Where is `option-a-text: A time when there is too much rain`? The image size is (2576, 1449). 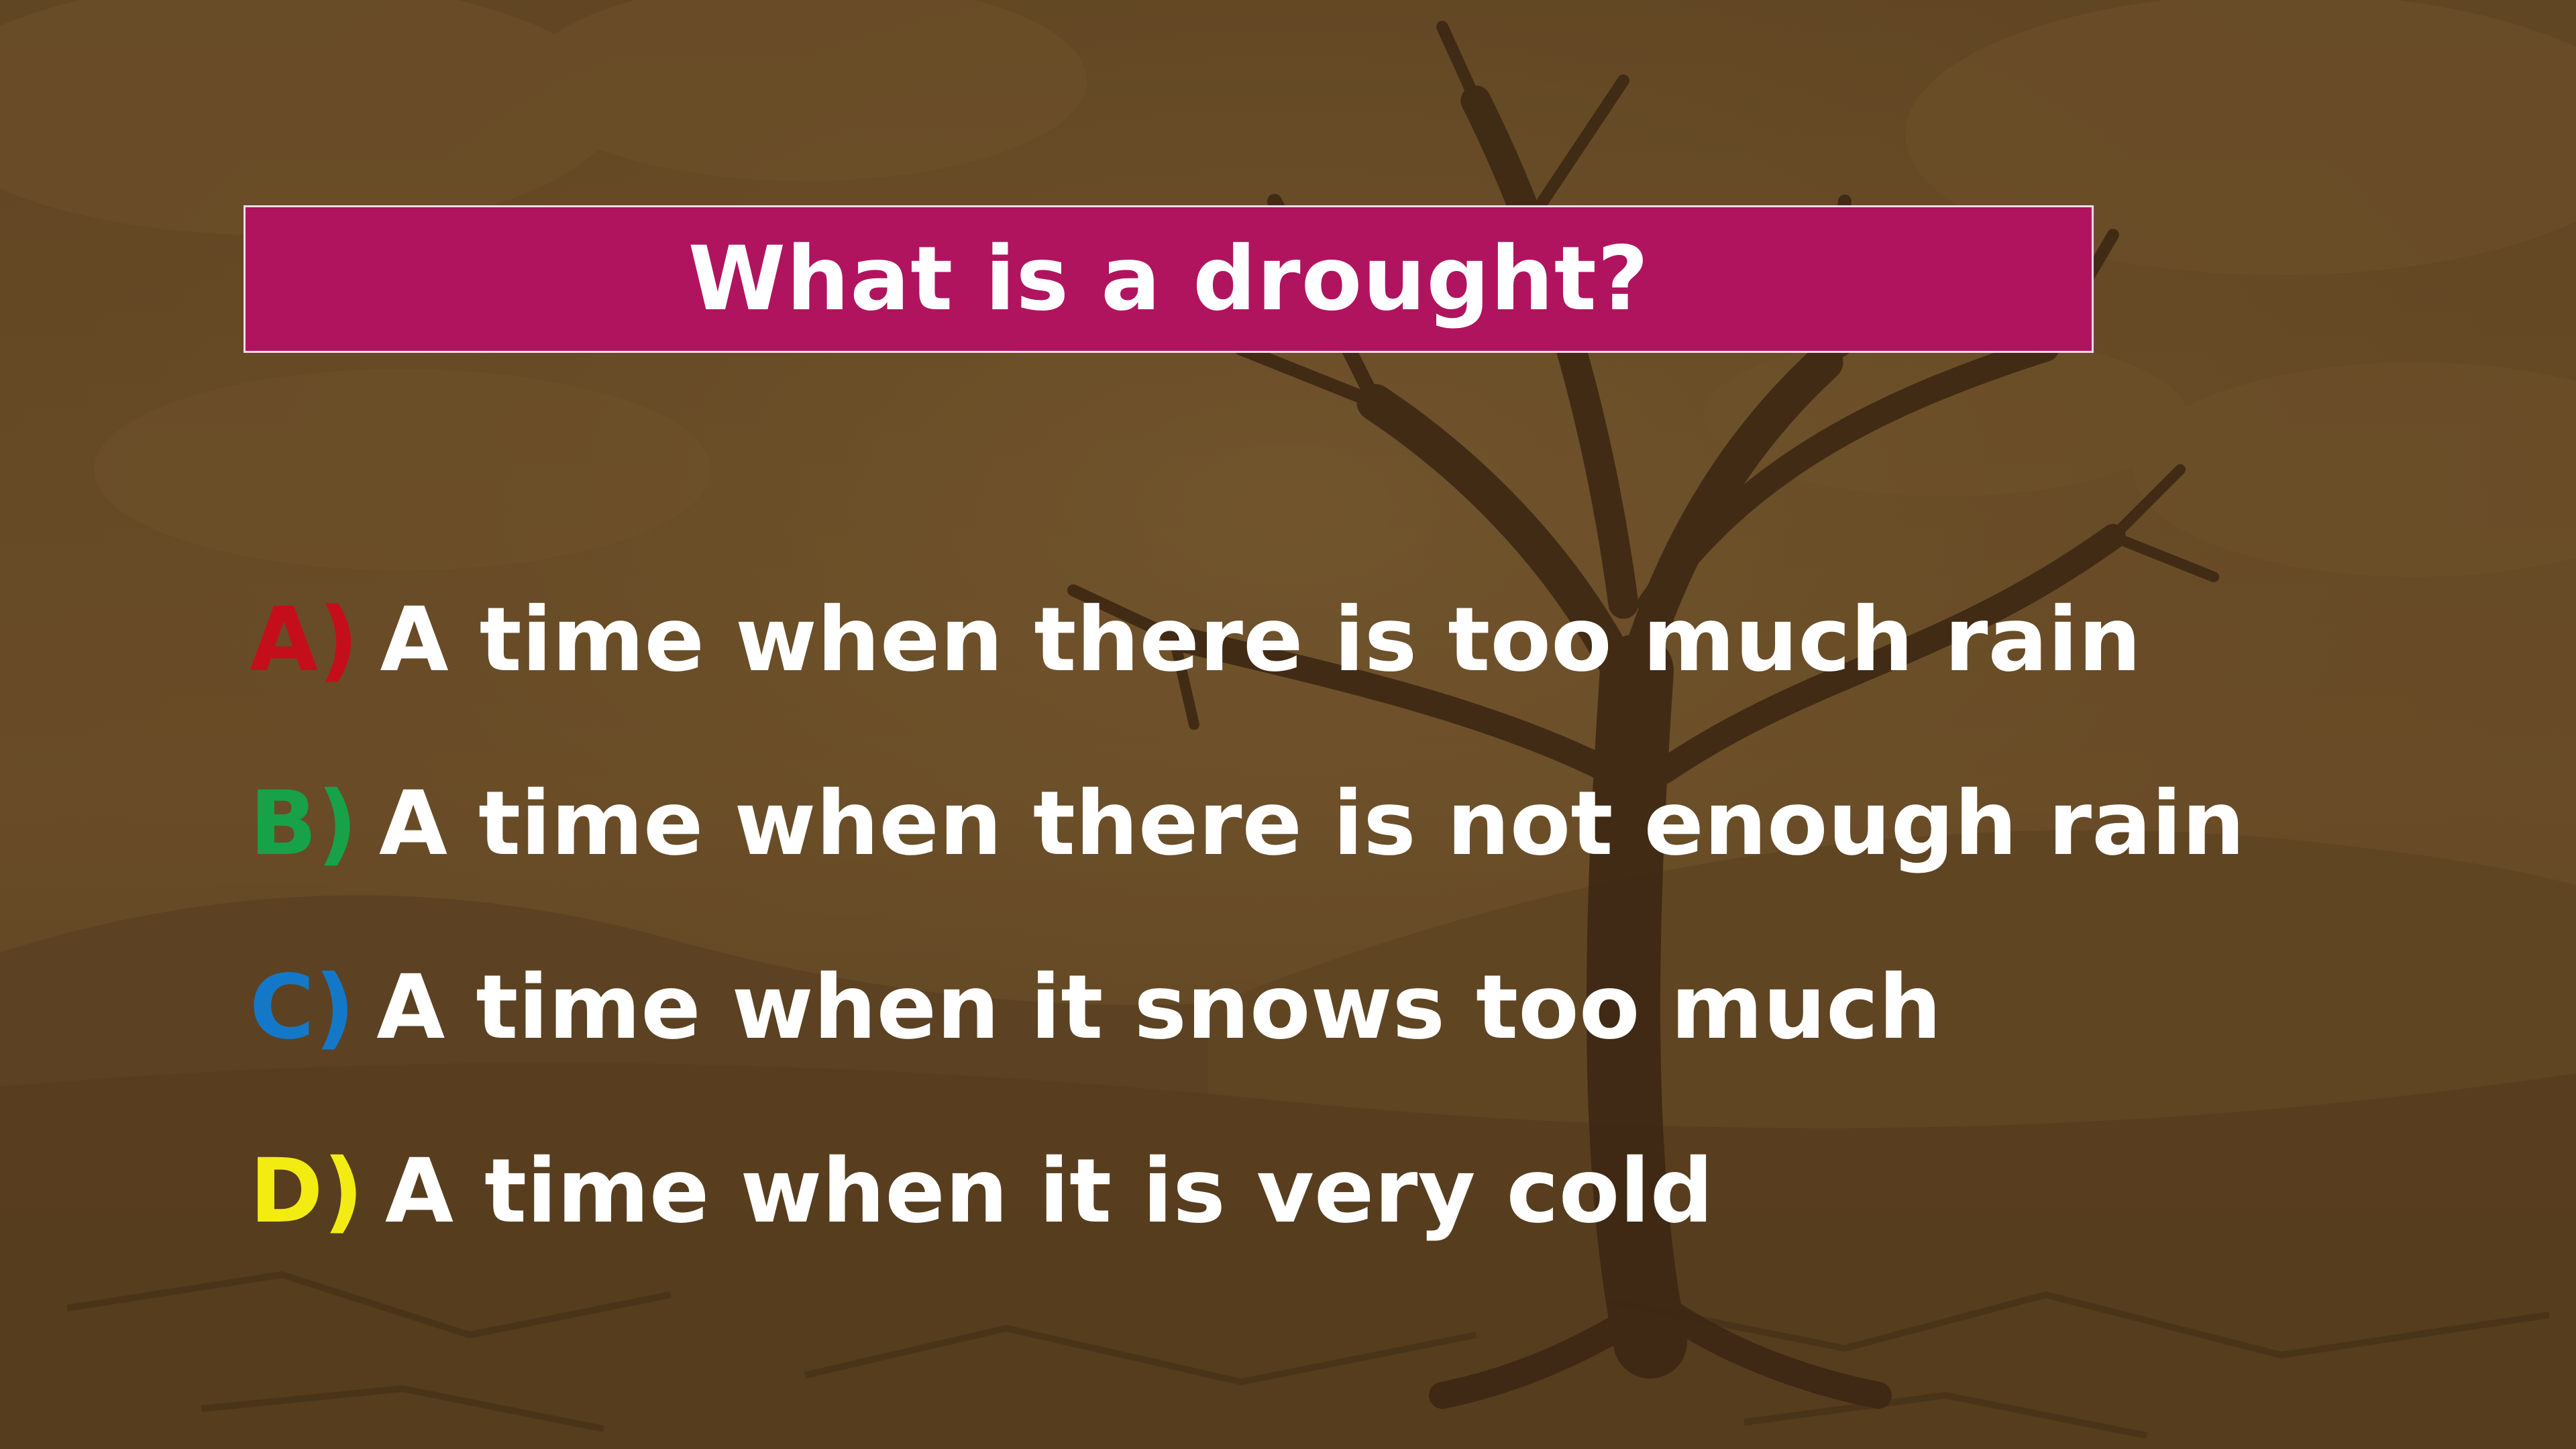 option-a-text: A time when there is too much rain is located at coordinates (1260, 640).